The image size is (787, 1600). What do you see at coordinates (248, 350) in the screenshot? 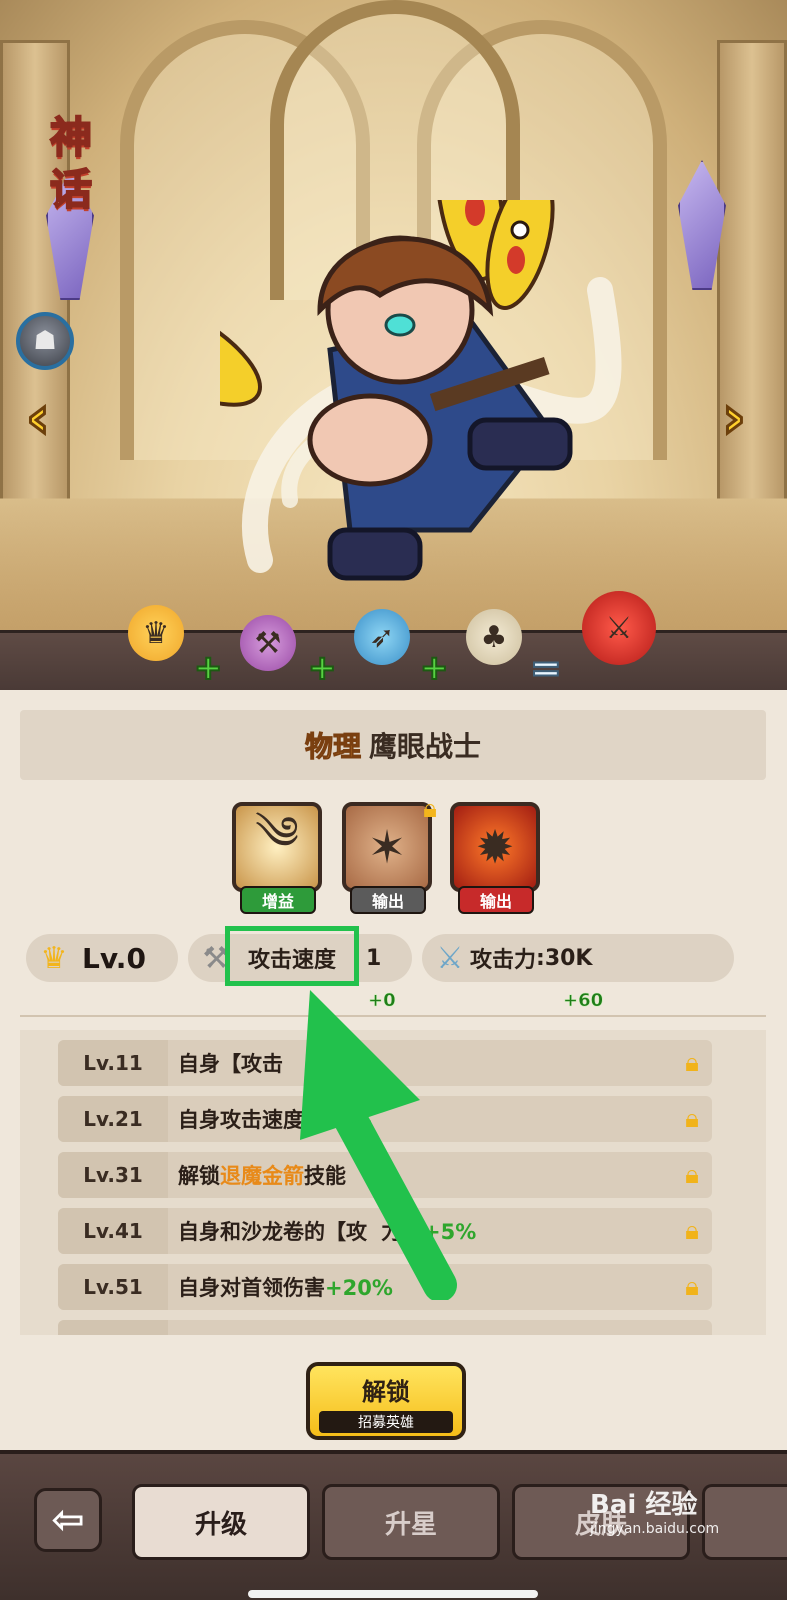
I see `rubber-chicken-icon` at bounding box center [248, 350].